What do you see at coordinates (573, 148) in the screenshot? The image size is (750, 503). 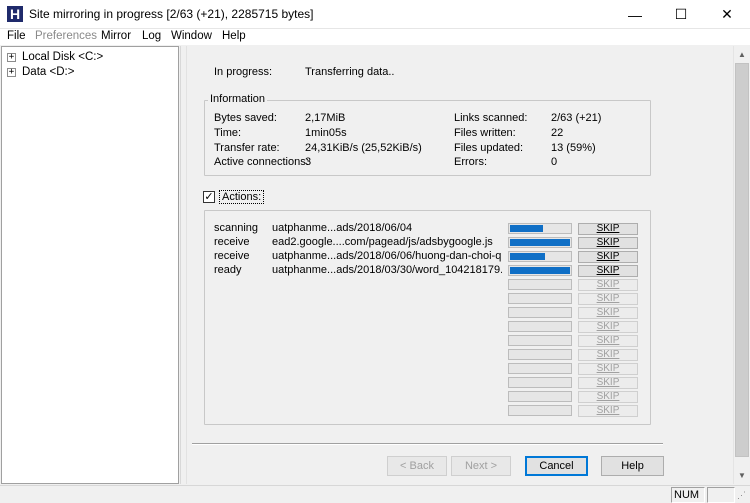 I see `files-updated-value: 13 (59%)` at bounding box center [573, 148].